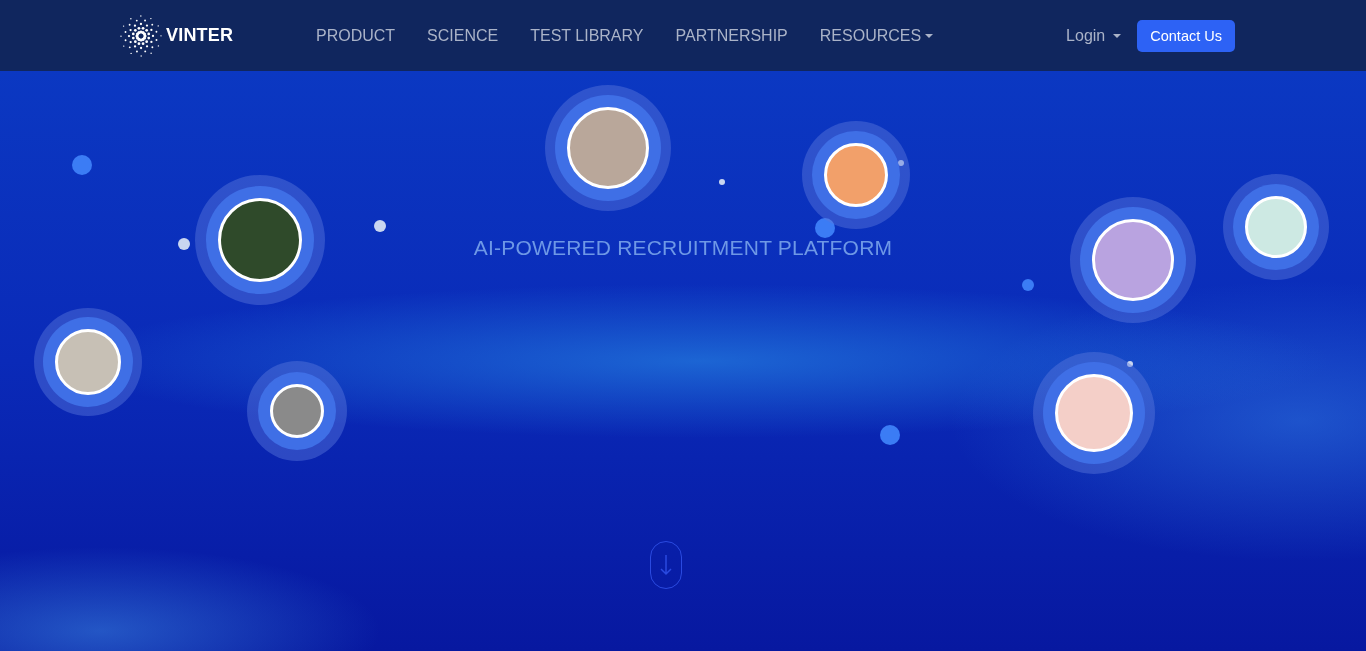 This screenshot has height=651, width=1366. Describe the element at coordinates (683, 248) in the screenshot. I see `hero-tagline: AI-POWERED RECRUITMENT PLATFORM` at that location.